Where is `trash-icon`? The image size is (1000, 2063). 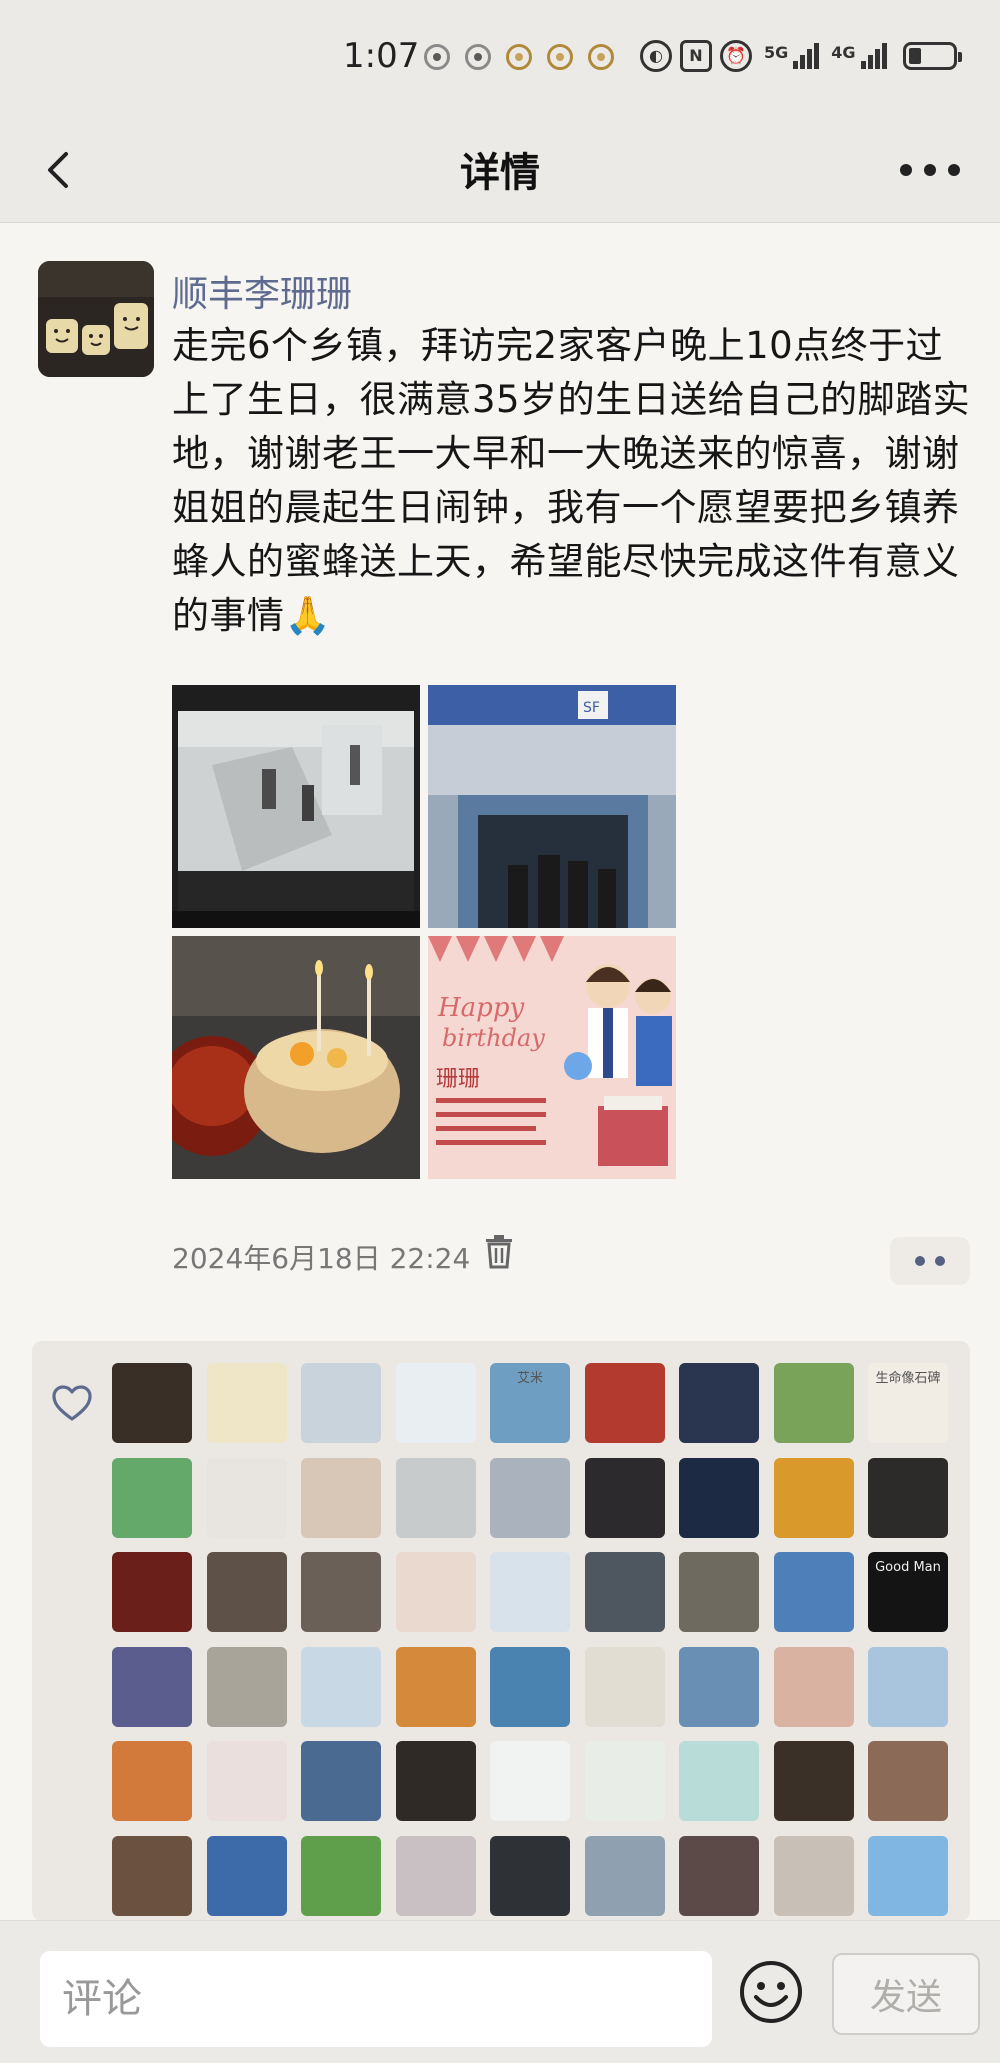 trash-icon is located at coordinates (499, 1252).